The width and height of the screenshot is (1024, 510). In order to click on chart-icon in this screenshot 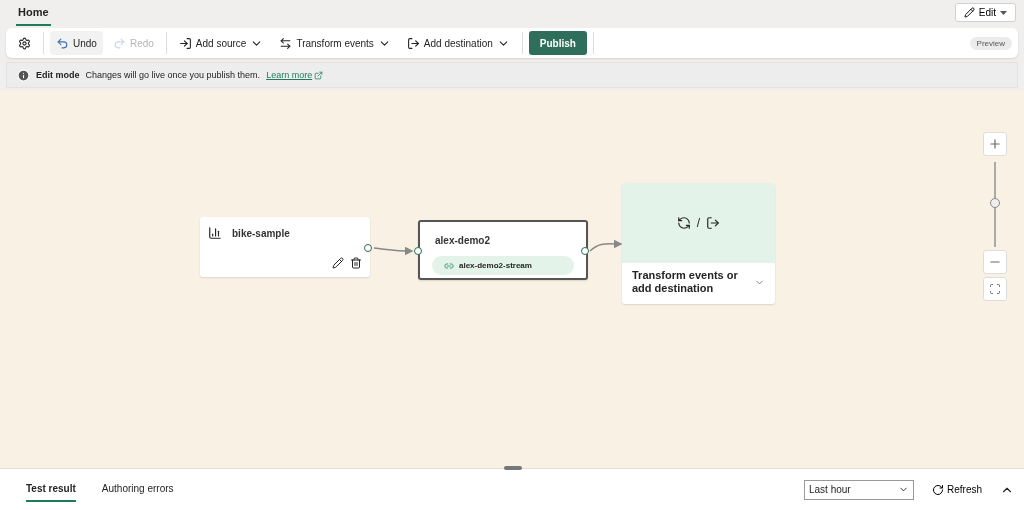, I will do `click(215, 233)`.